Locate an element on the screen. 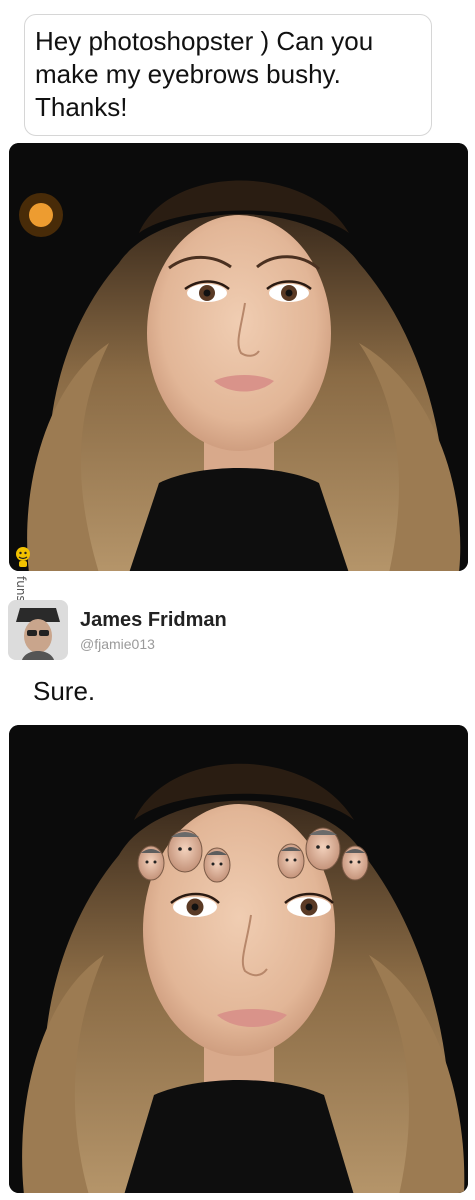 The image size is (475, 1200). author-handle: @fjamie013 is located at coordinates (117, 644).